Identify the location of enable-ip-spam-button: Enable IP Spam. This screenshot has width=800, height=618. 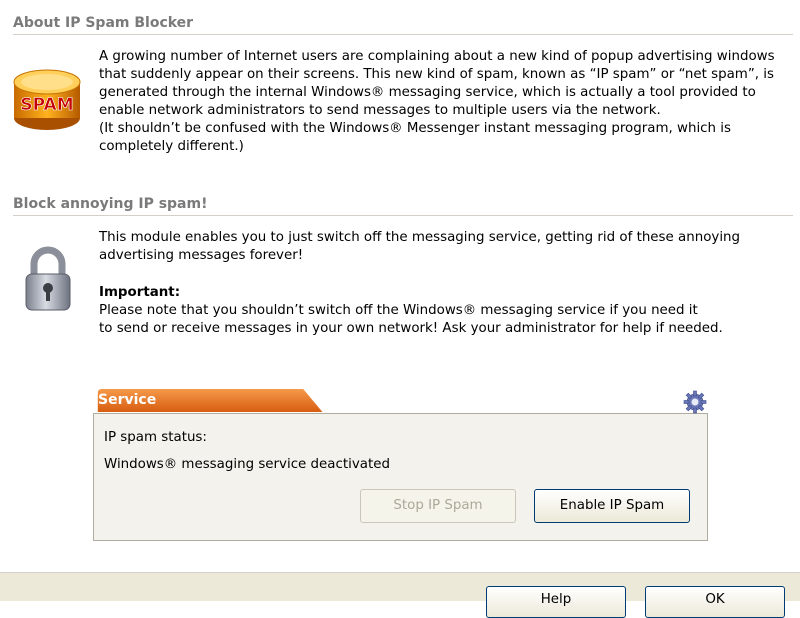
(612, 506).